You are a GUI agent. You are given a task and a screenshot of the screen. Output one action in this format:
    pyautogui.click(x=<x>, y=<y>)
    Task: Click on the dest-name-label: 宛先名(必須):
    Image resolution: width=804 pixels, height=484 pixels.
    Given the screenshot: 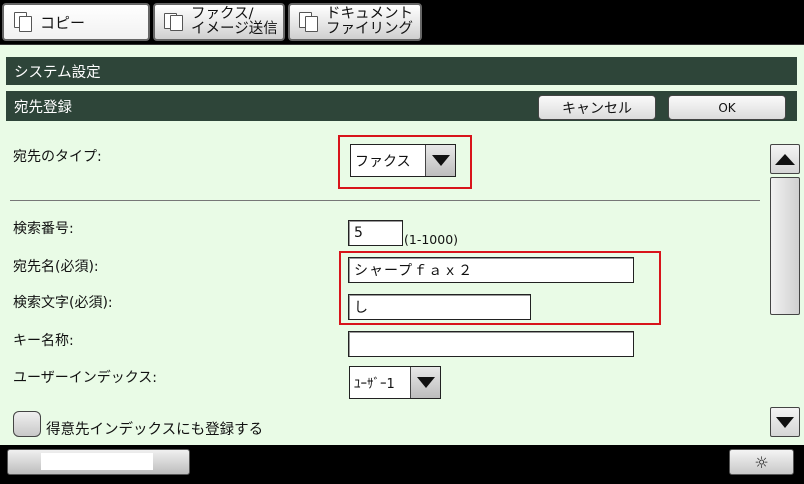 What is the action you would take?
    pyautogui.click(x=56, y=267)
    